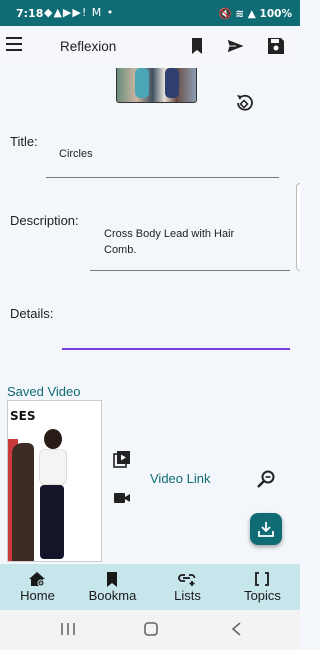  What do you see at coordinates (236, 46) in the screenshot?
I see `send-icon` at bounding box center [236, 46].